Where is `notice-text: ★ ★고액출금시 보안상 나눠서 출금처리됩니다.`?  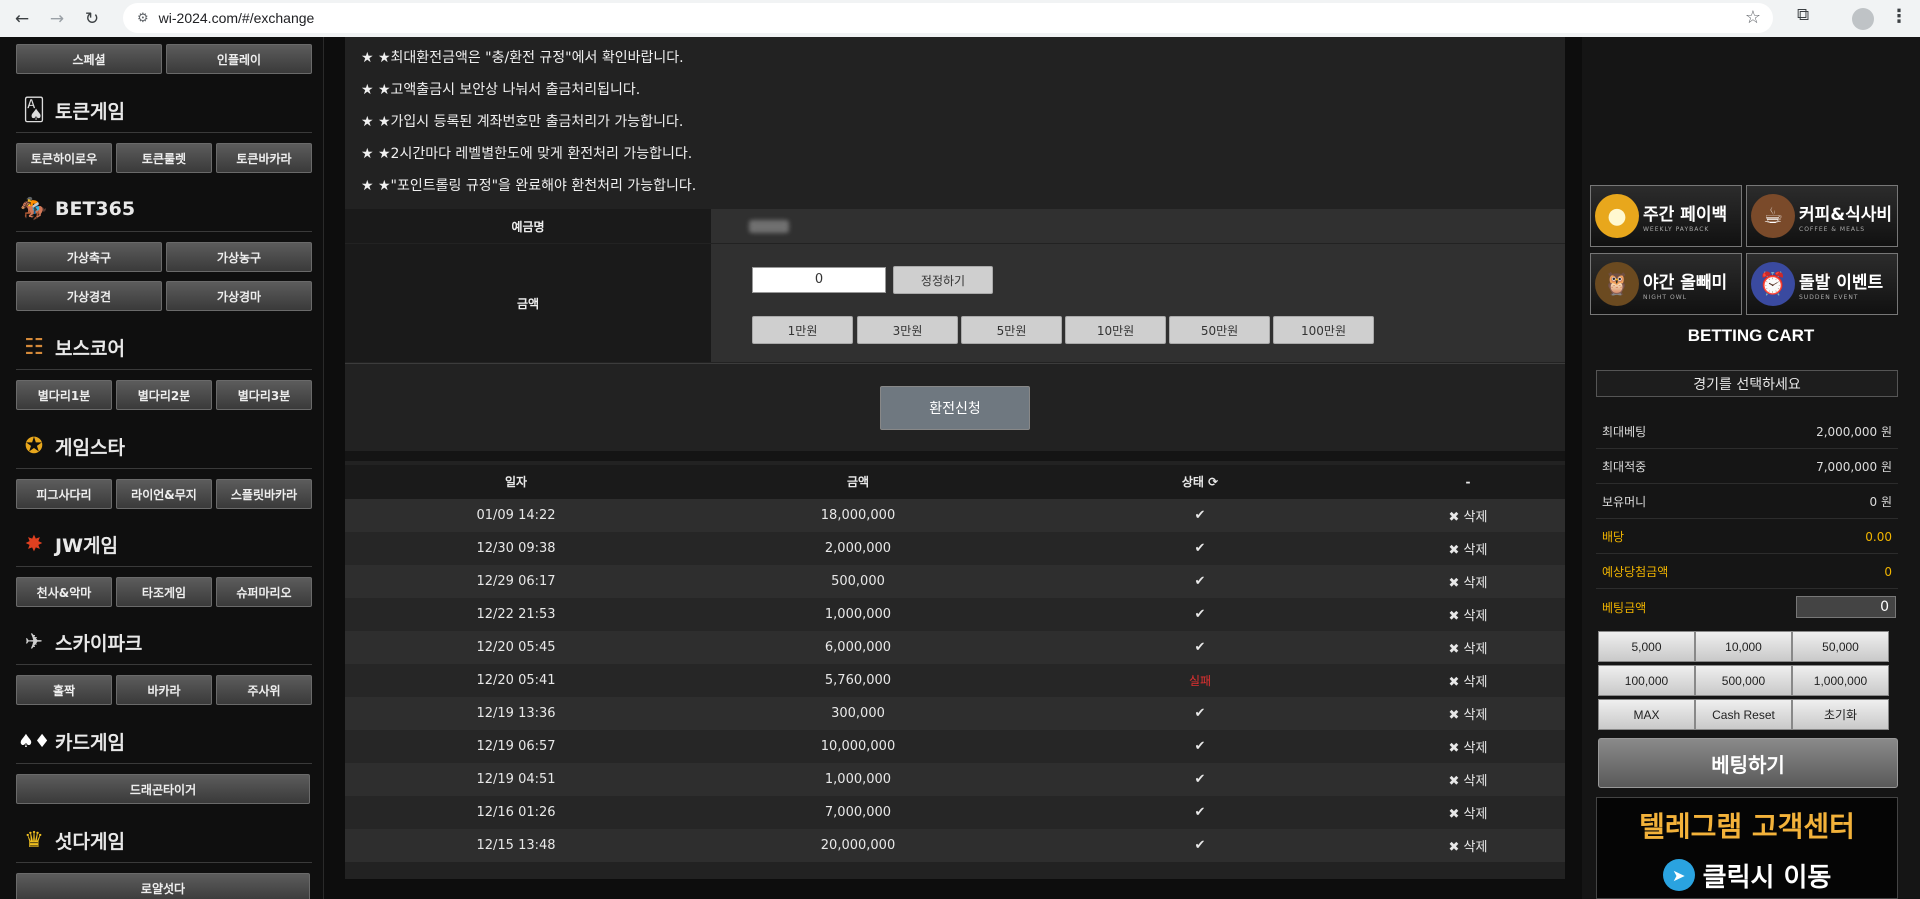 notice-text: ★ ★고액출금시 보안상 나눠서 출금처리됩니다. is located at coordinates (501, 90).